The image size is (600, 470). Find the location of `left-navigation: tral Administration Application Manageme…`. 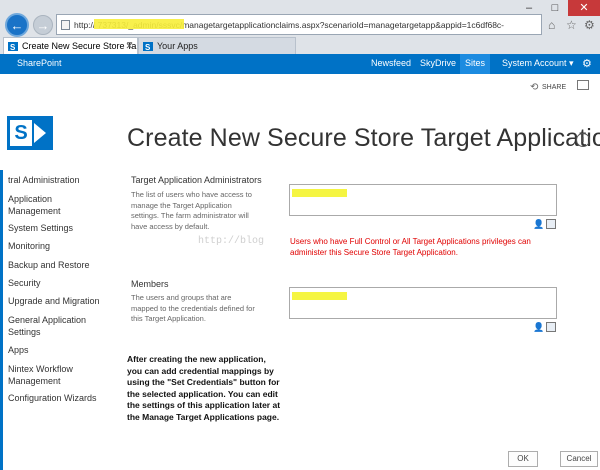

left-navigation: tral Administration Application Manageme… is located at coordinates (60, 320).